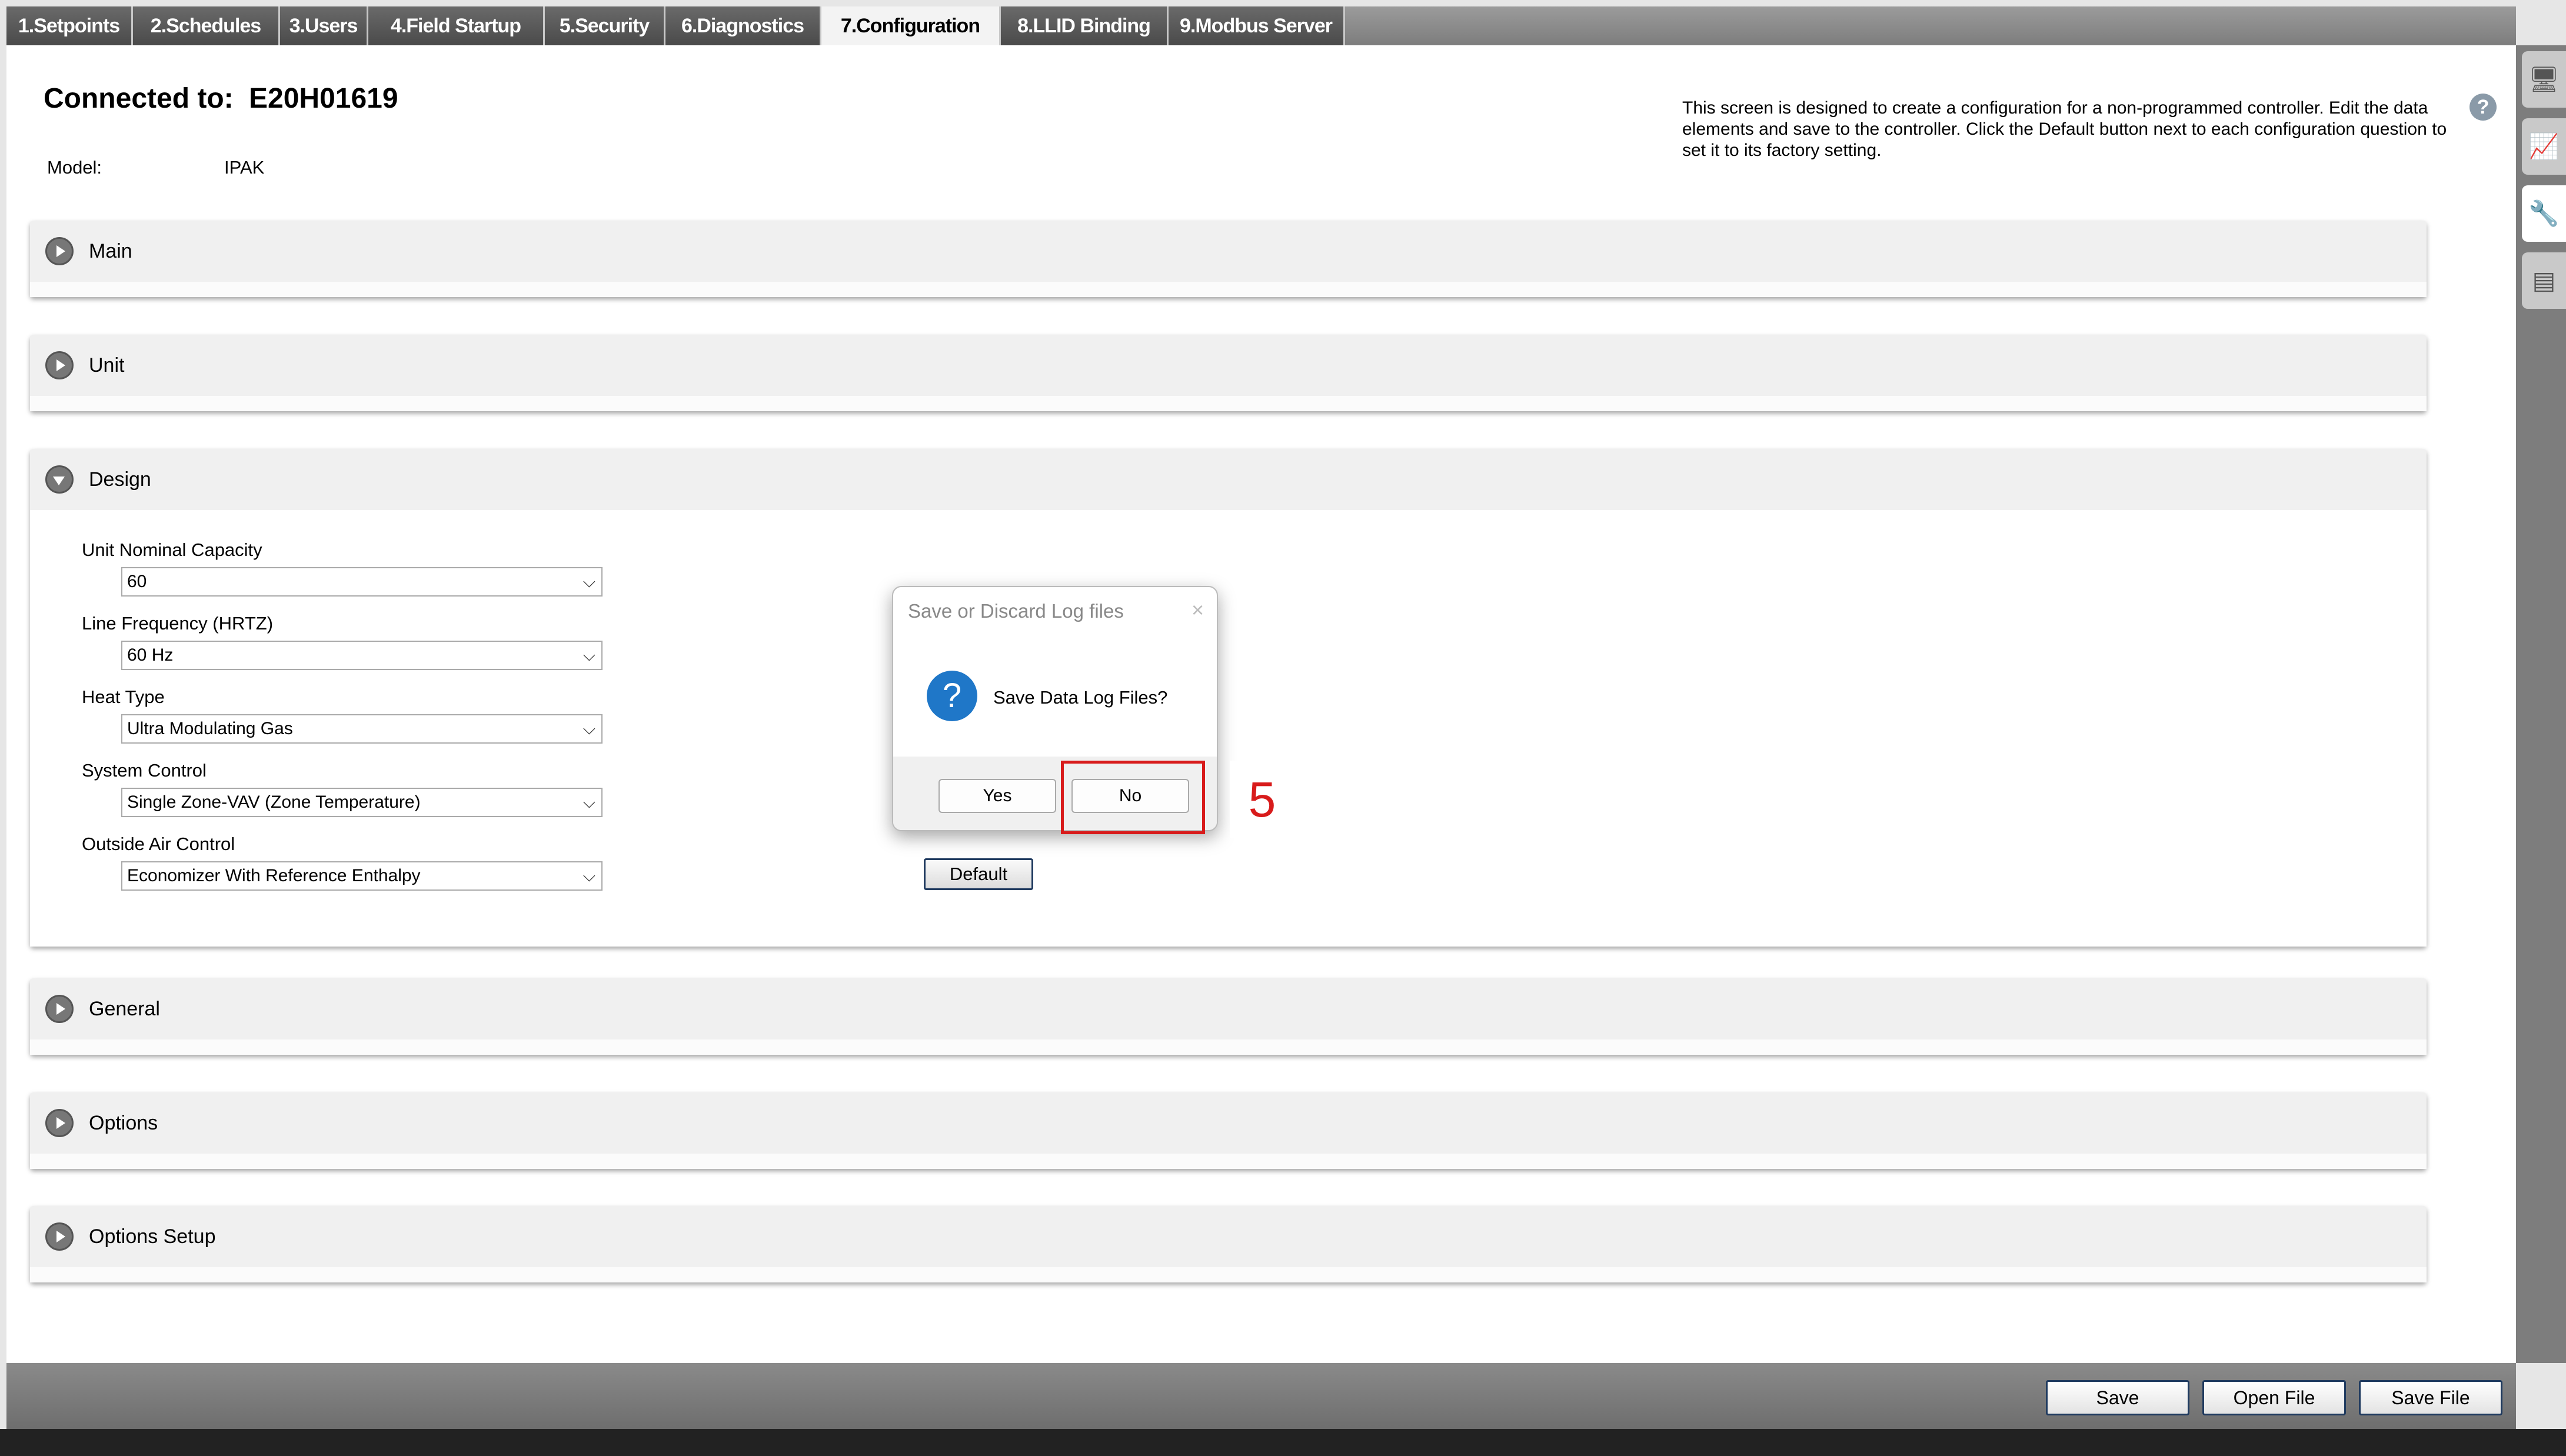 This screenshot has height=1456, width=2566. I want to click on section-general: General, so click(1228, 1016).